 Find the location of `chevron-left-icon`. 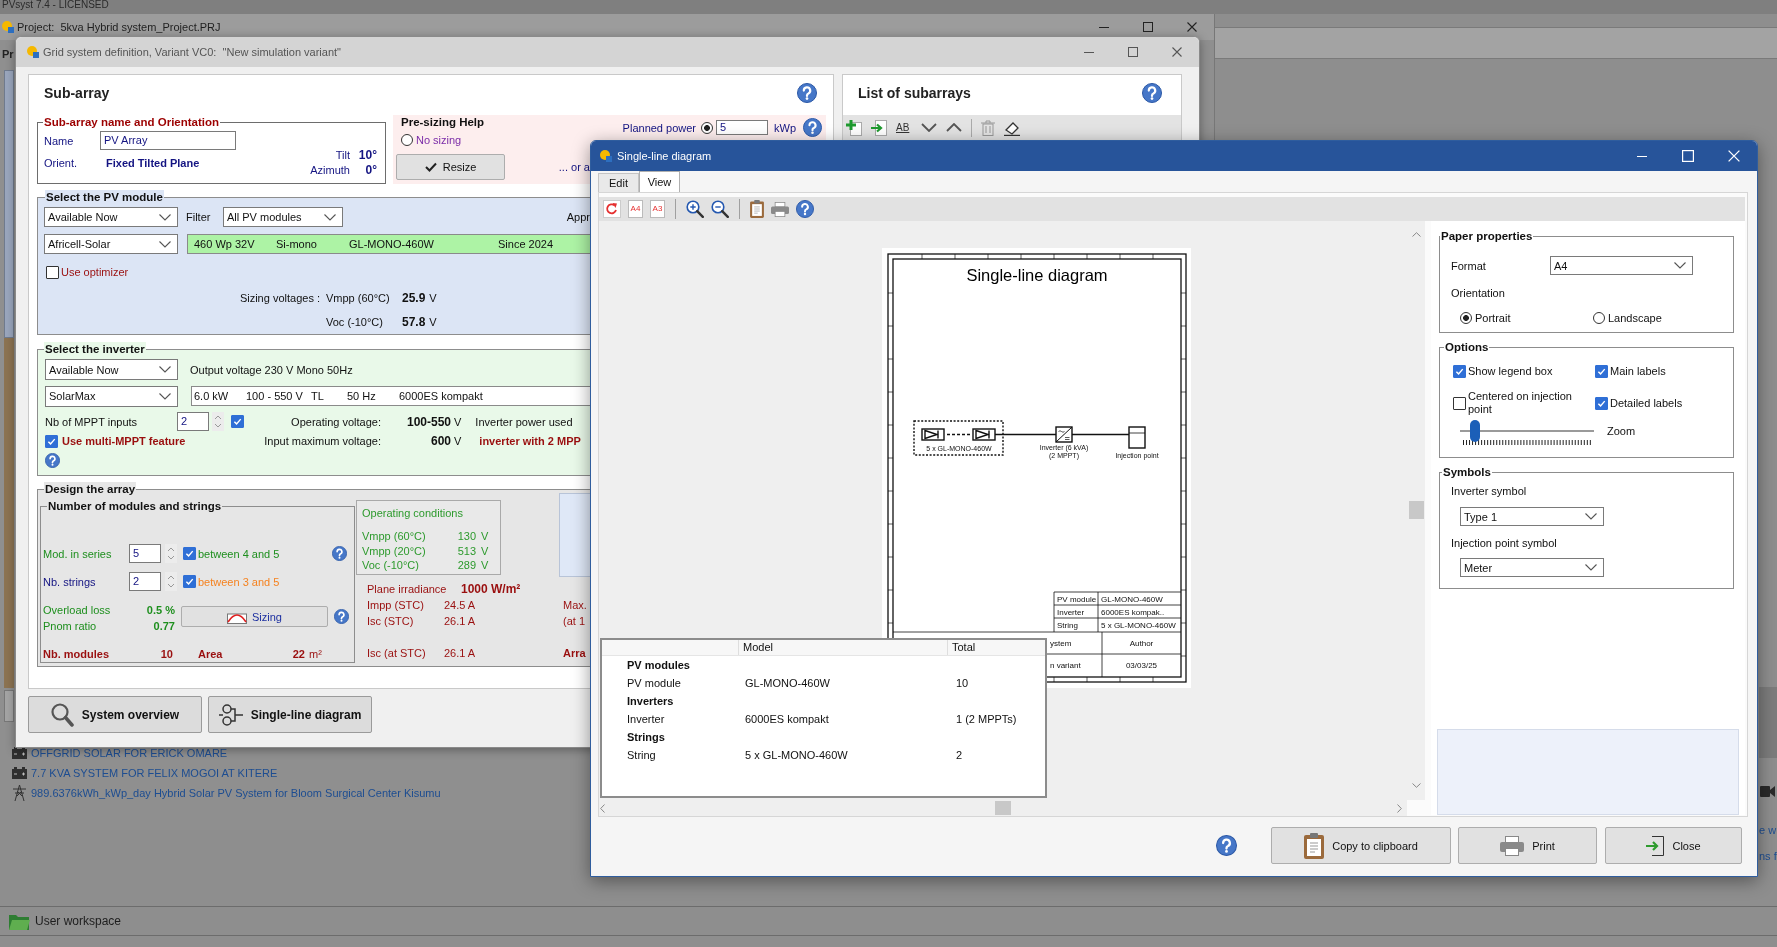

chevron-left-icon is located at coordinates (602, 808).